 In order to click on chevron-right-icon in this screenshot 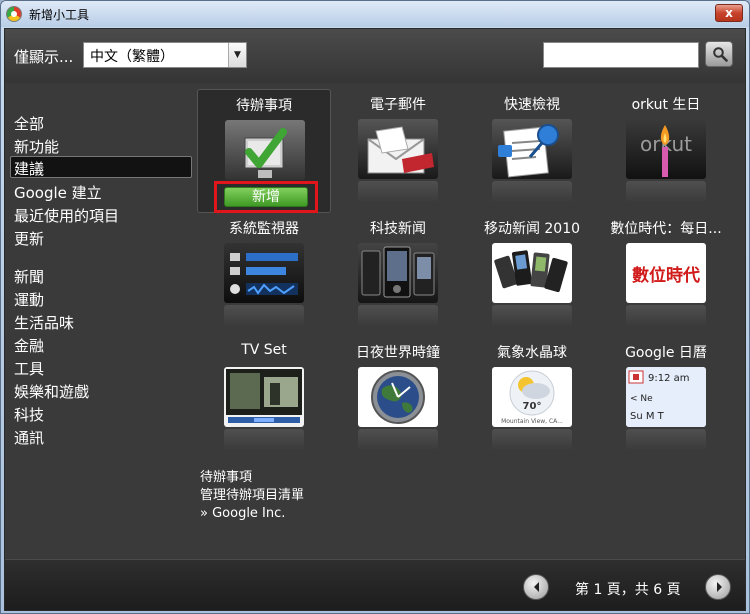, I will do `click(719, 587)`.